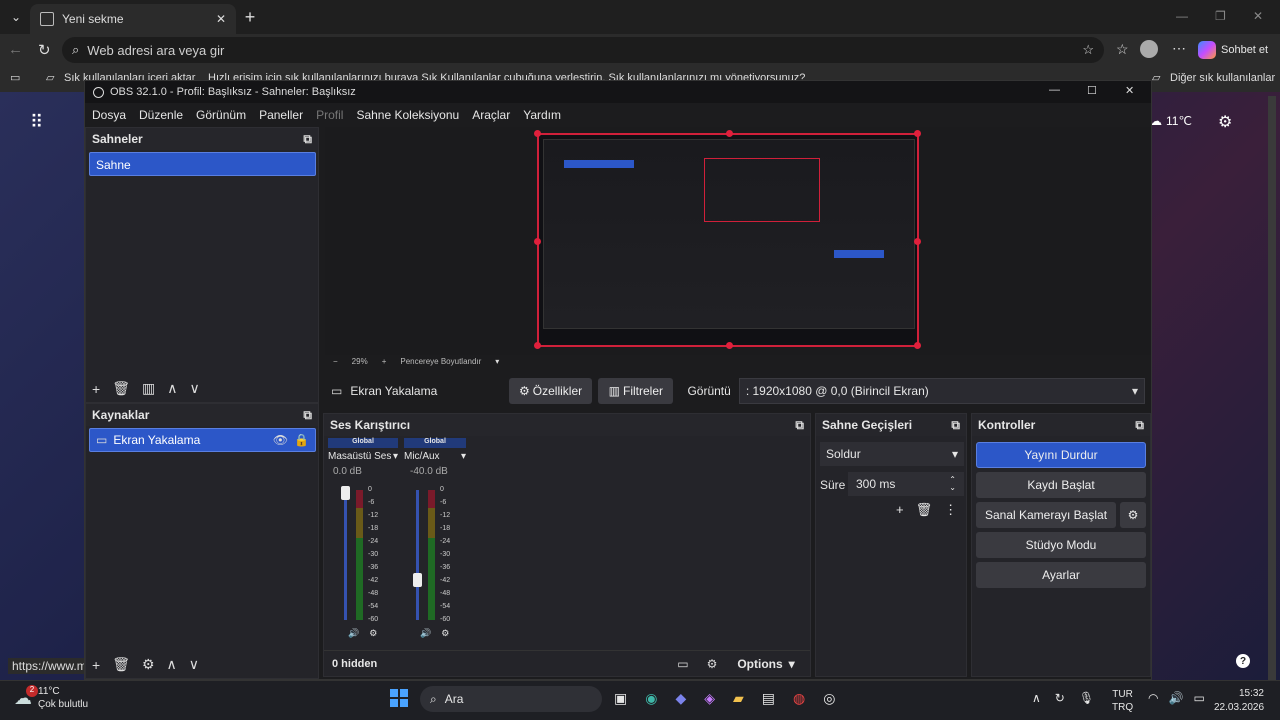 The height and width of the screenshot is (720, 1280). Describe the element at coordinates (440, 361) in the screenshot. I see `fit-to-window-label: Pencereye Boyutlandır` at that location.